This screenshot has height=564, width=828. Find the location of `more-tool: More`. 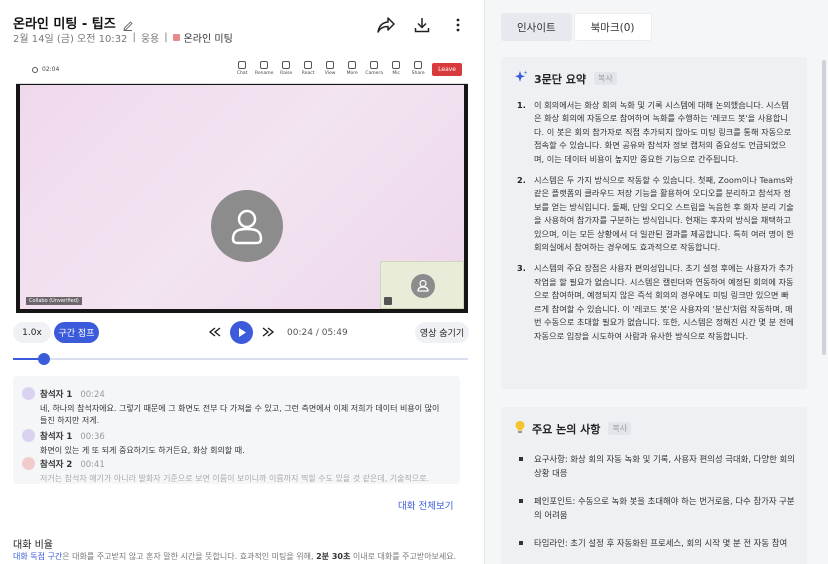

more-tool: More is located at coordinates (352, 68).